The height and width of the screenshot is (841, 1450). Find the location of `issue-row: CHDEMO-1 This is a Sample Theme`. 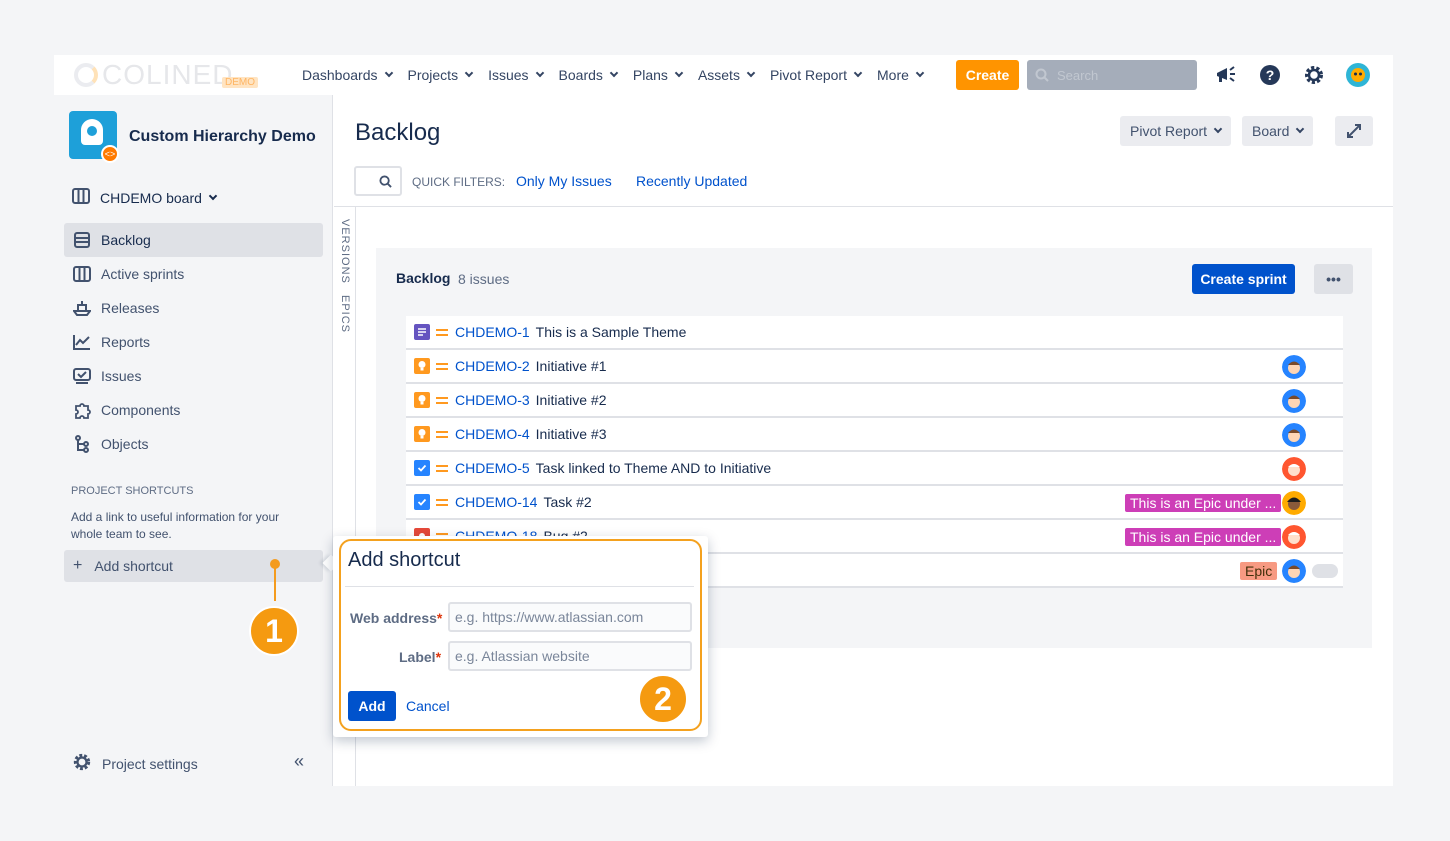

issue-row: CHDEMO-1 This is a Sample Theme is located at coordinates (874, 333).